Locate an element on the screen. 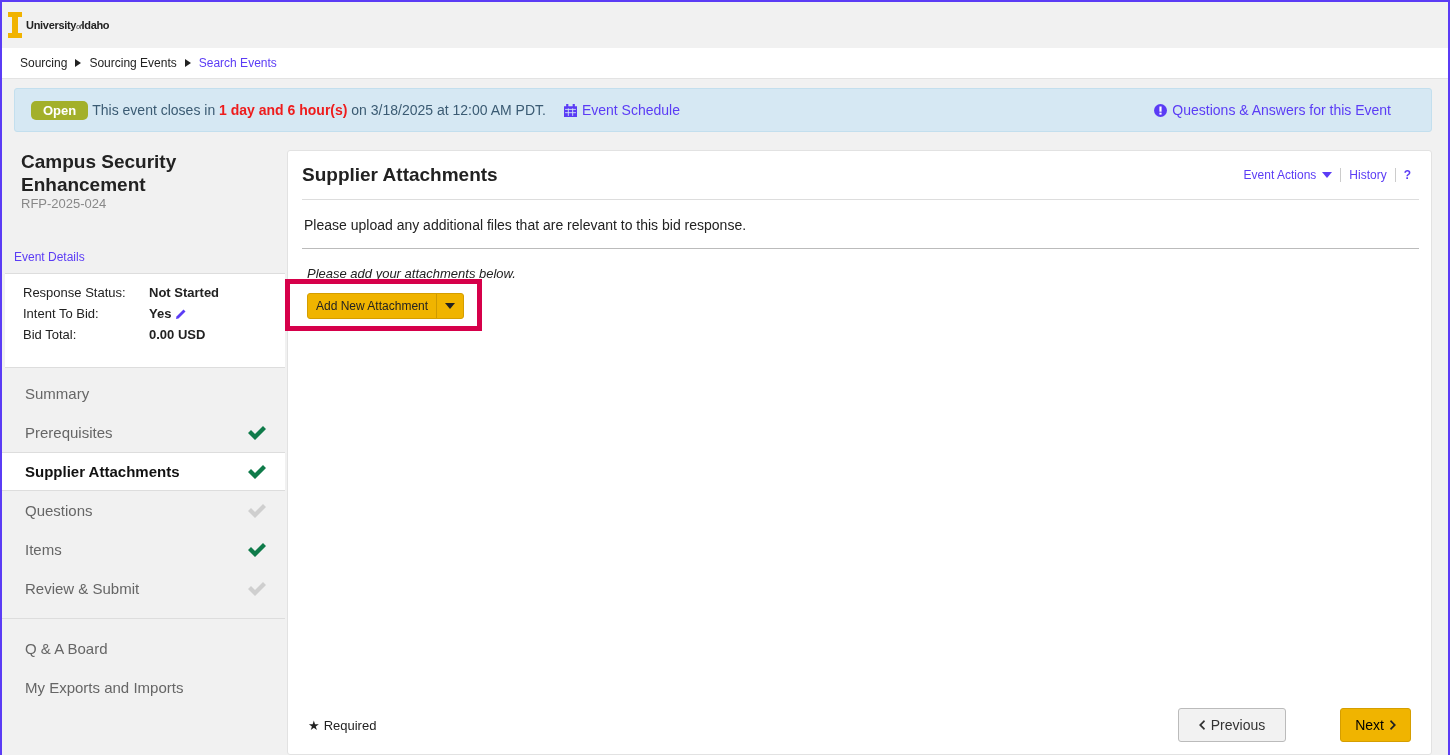 The image size is (1450, 755). nav-item: Q & A Board is located at coordinates (143, 648).